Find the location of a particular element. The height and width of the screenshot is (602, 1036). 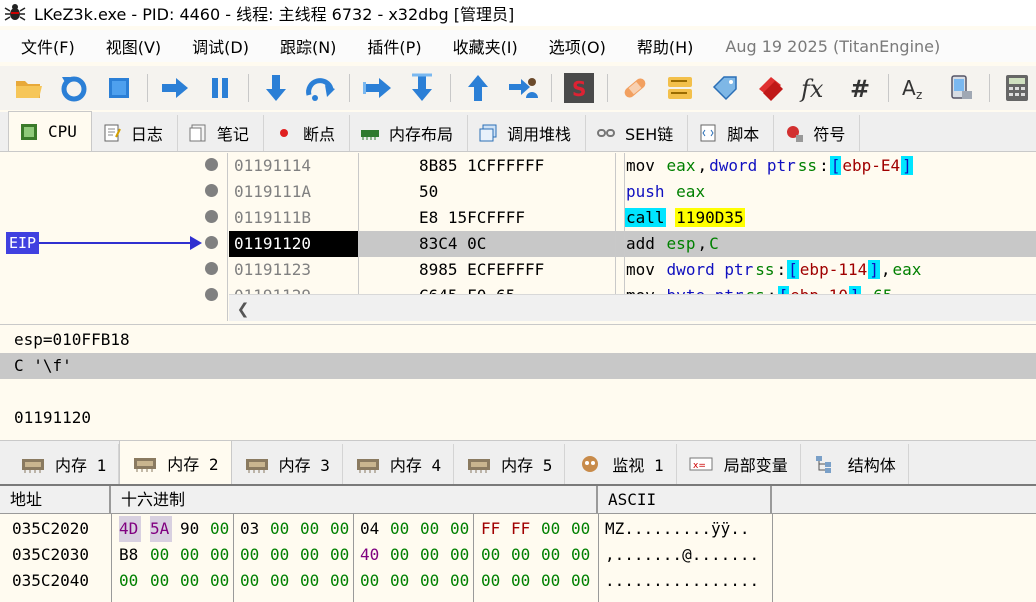

tab-dump-5: 内存 5 is located at coordinates (510, 464).